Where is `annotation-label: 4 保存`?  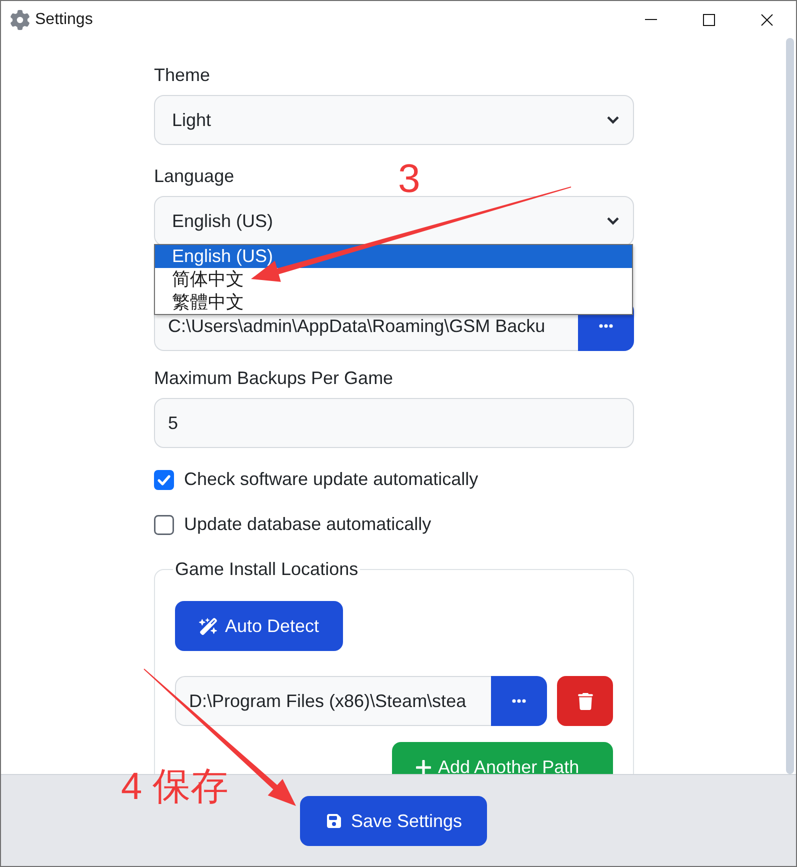 annotation-label: 4 保存 is located at coordinates (175, 787).